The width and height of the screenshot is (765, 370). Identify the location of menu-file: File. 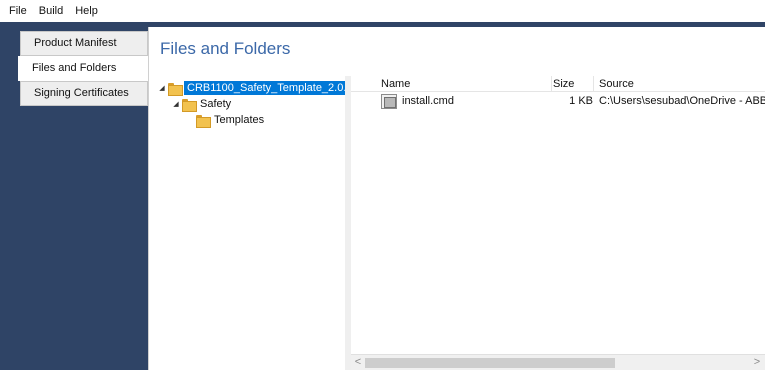
(18, 11).